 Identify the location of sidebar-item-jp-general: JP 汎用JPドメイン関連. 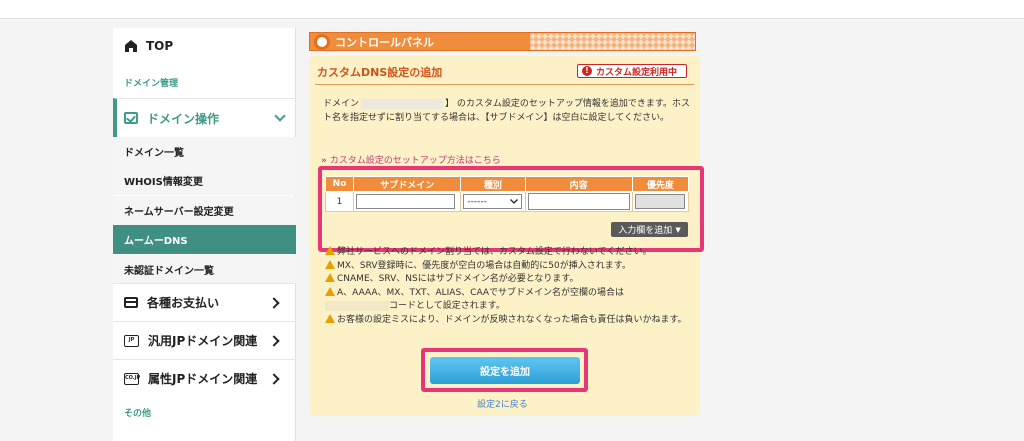
(204, 340).